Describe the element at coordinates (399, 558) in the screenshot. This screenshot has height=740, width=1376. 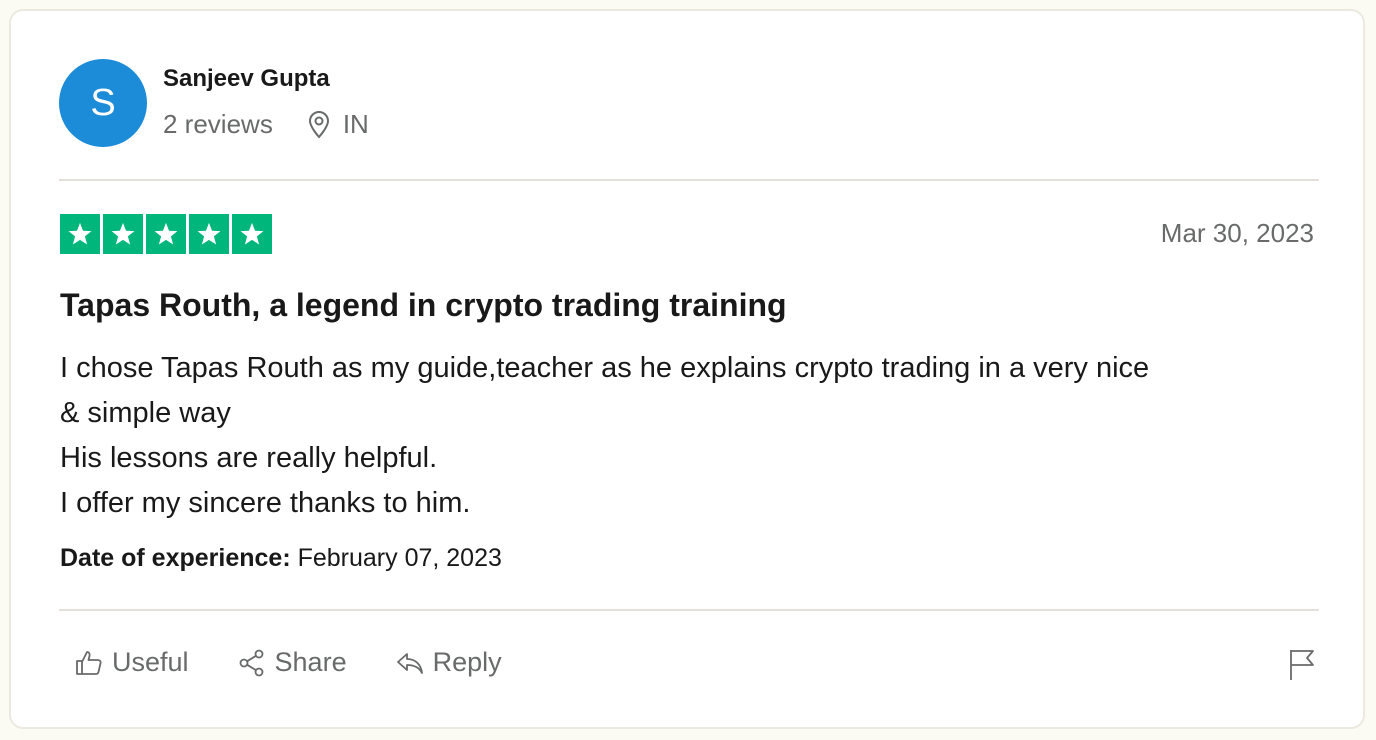
I see `experience-date: February 07, 2023` at that location.